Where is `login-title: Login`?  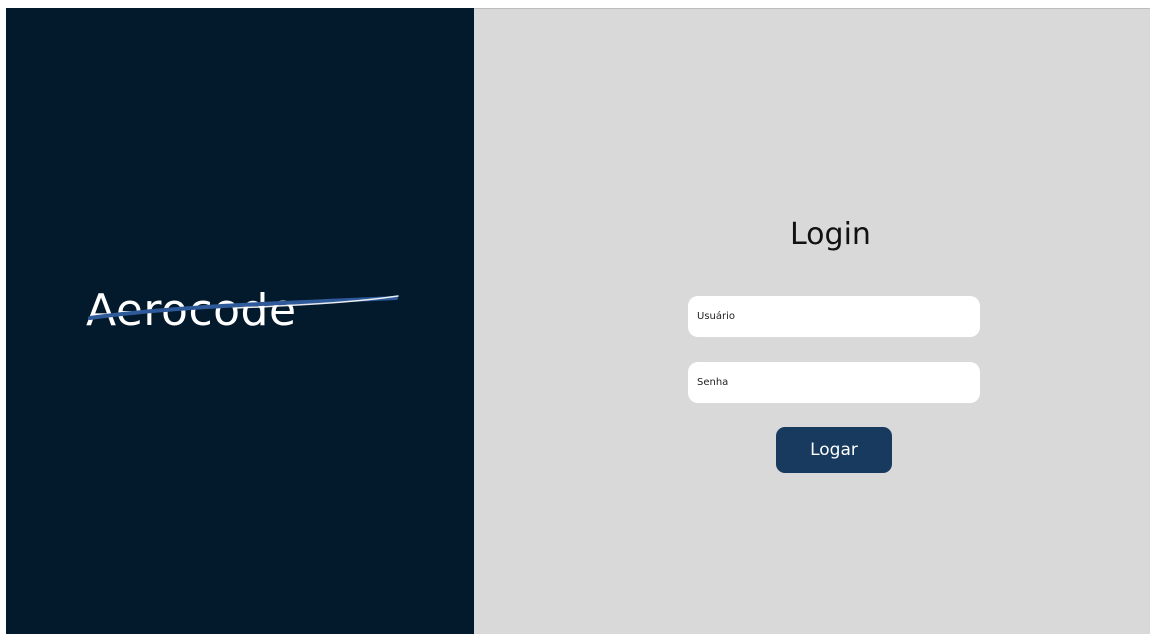
login-title: Login is located at coordinates (830, 234).